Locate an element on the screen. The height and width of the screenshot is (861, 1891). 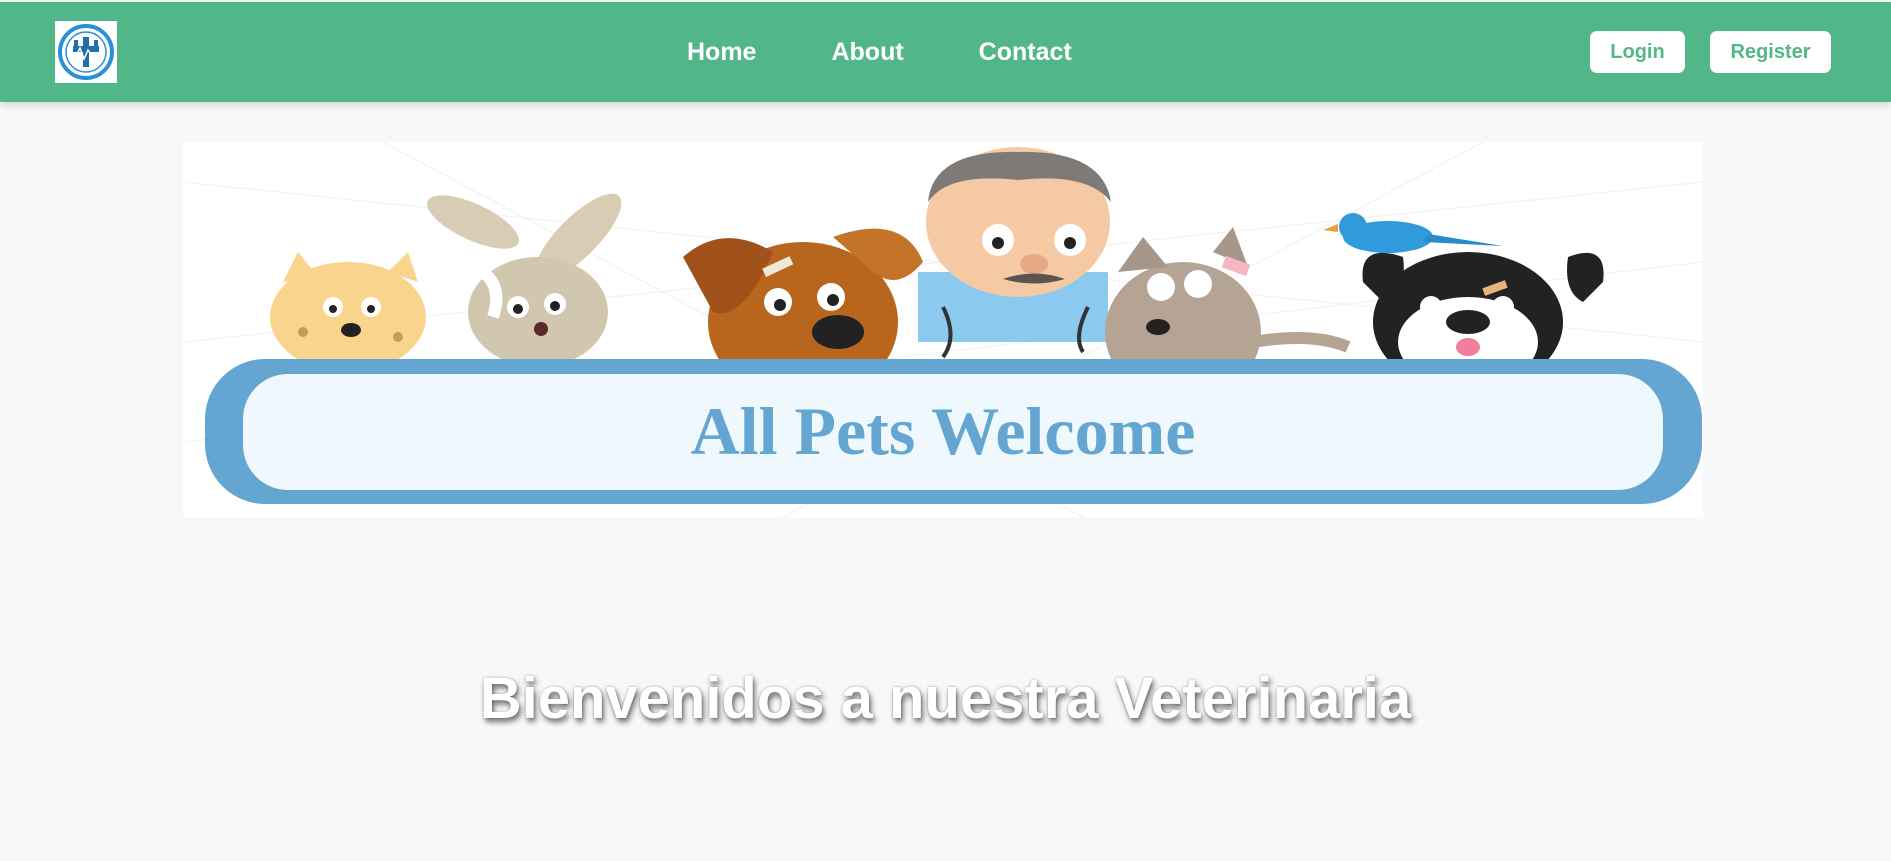
welcome-sign: All Pets Welcome is located at coordinates (953, 431).